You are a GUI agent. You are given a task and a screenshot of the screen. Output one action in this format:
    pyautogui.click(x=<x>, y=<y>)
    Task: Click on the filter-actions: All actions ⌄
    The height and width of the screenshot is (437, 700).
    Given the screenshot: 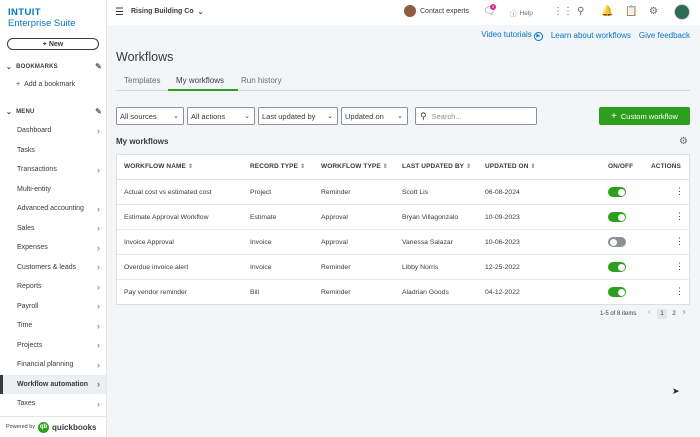 What is the action you would take?
    pyautogui.click(x=221, y=116)
    